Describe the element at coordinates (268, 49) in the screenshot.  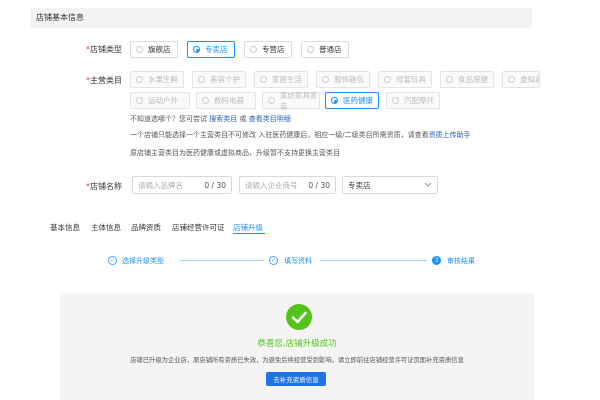
I see `radio-shop-type-franchise: 专营店` at that location.